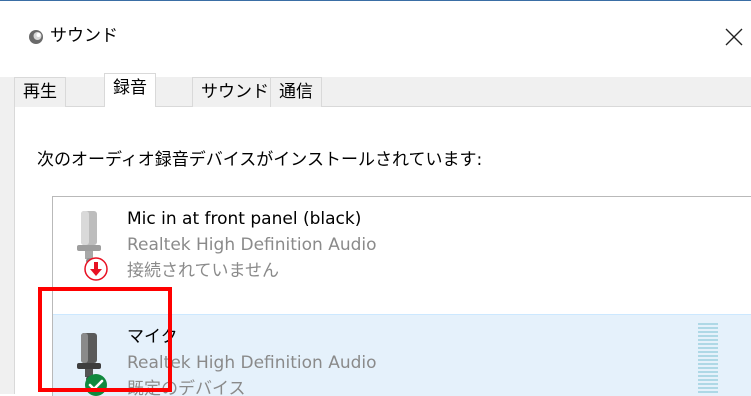  I want to click on window-title: サウンド, so click(84, 36).